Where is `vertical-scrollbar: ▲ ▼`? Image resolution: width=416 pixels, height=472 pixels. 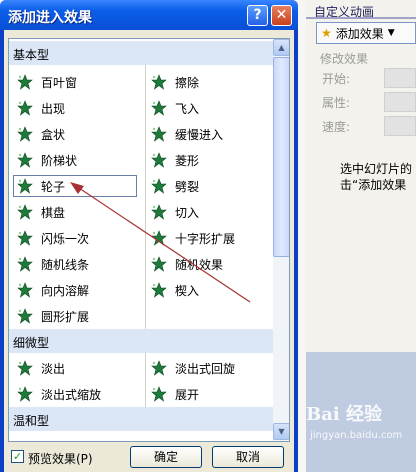
vertical-scrollbar: ▲ ▼ is located at coordinates (281, 240).